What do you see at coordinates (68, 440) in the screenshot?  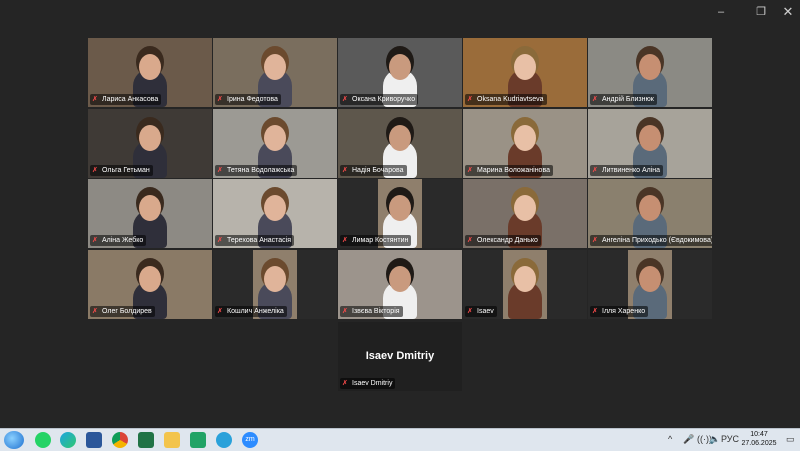 I see `edge-icon` at bounding box center [68, 440].